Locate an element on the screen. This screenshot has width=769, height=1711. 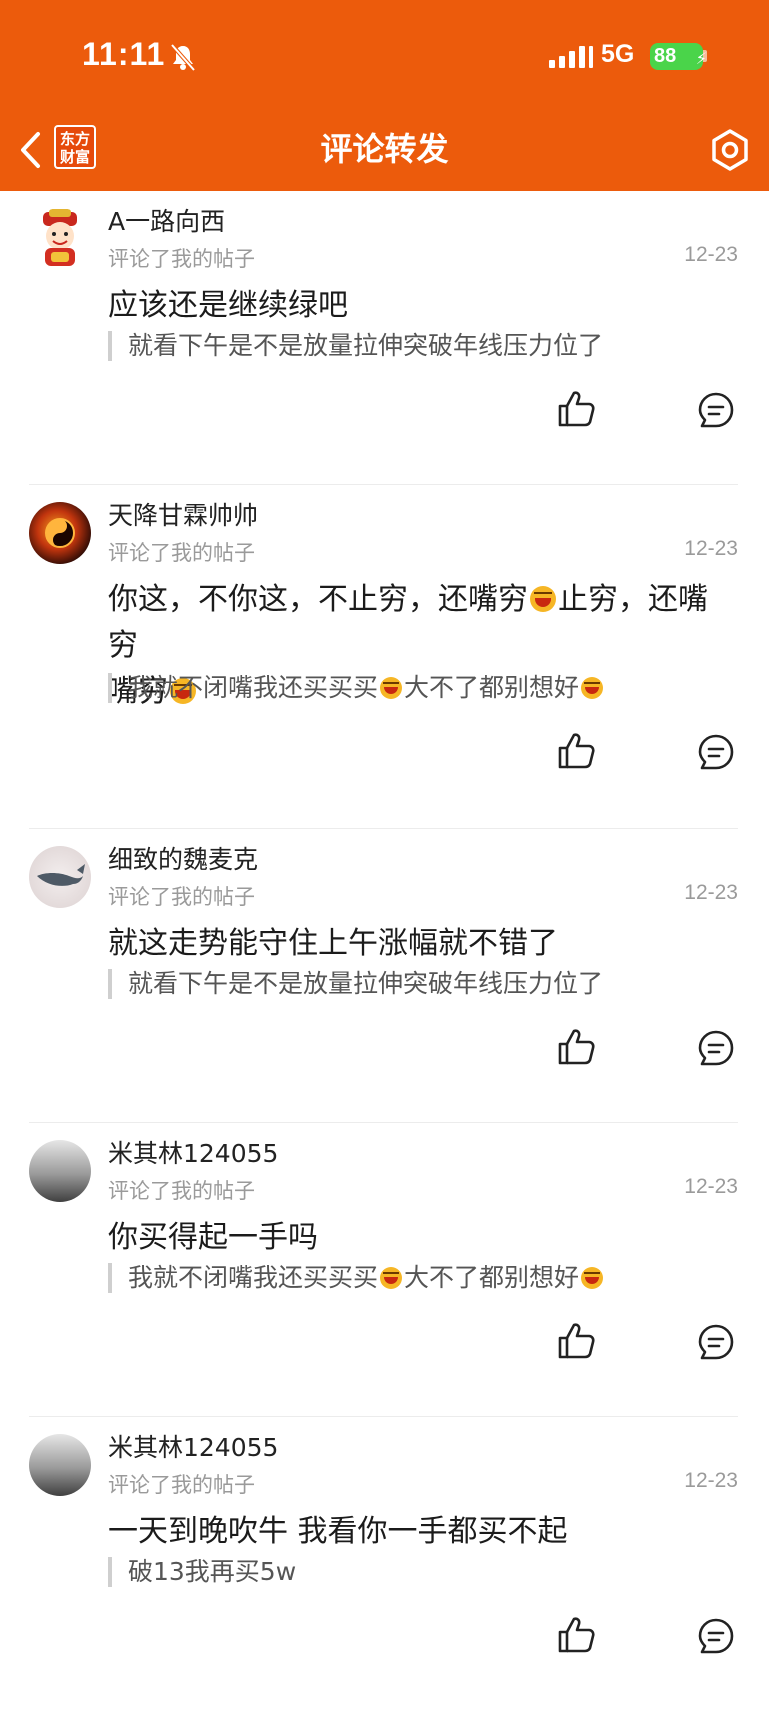
comment-segment: 你这，不你这，不止穷，还嘴穷 is located at coordinates (318, 599).